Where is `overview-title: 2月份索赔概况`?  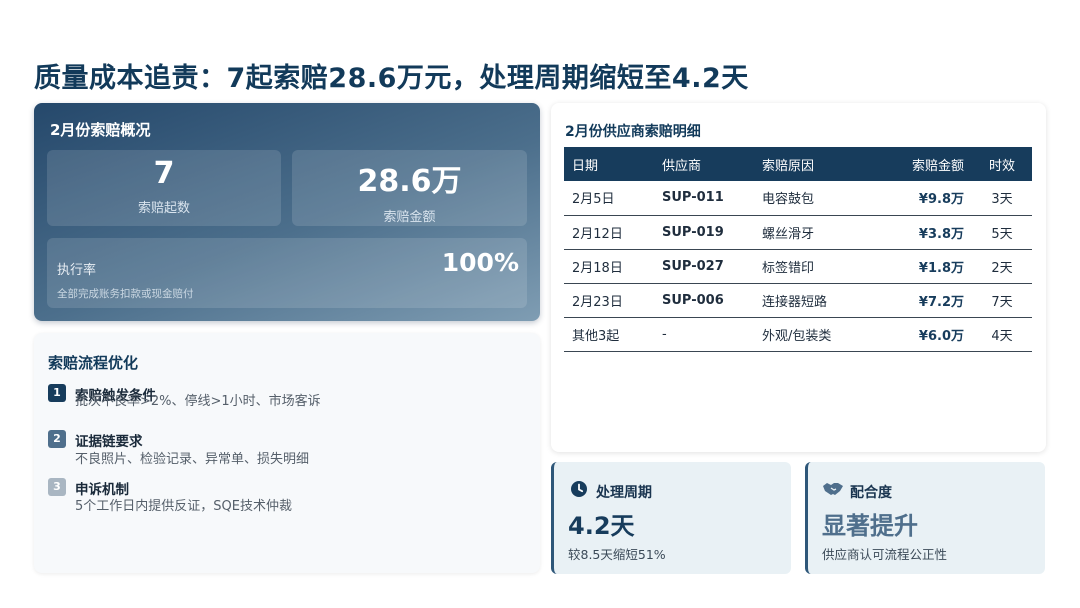
overview-title: 2月份索赔概况 is located at coordinates (100, 130).